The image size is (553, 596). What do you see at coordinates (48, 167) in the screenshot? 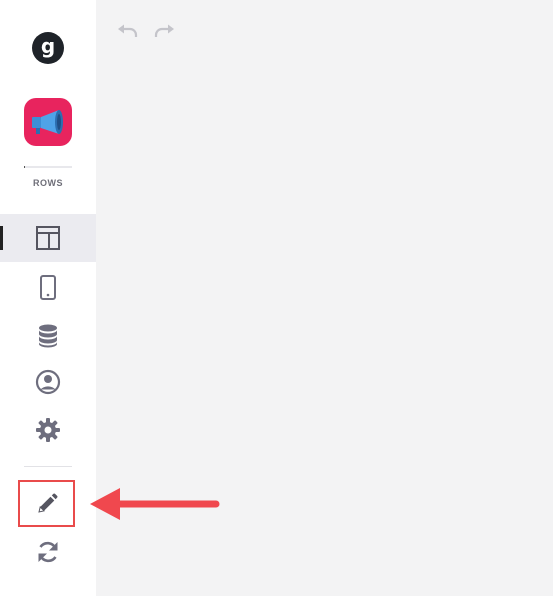
I see `app-progress-bar` at bounding box center [48, 167].